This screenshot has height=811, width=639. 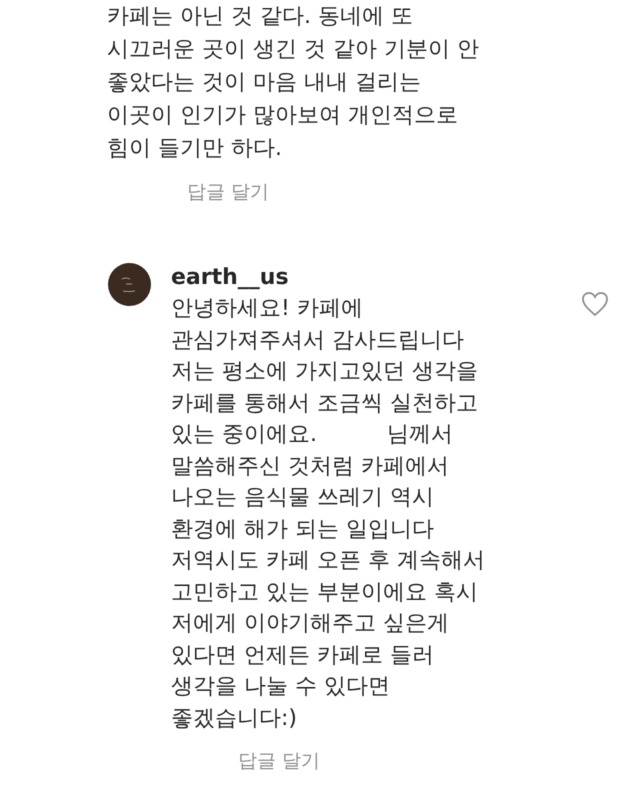 What do you see at coordinates (376, 278) in the screenshot?
I see `username: earth__us` at bounding box center [376, 278].